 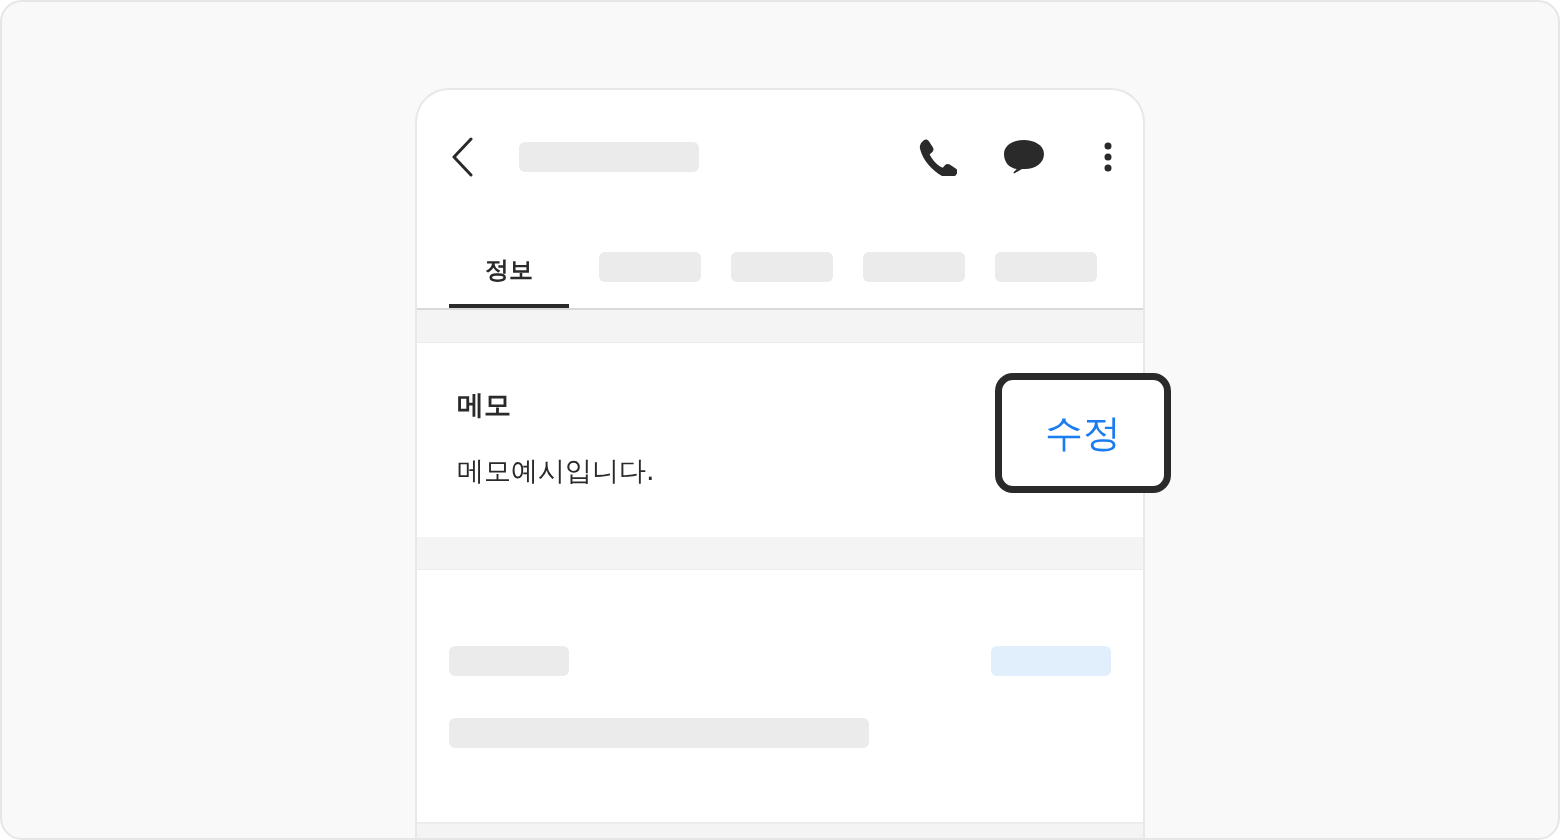 I want to click on back-icon, so click(x=463, y=157).